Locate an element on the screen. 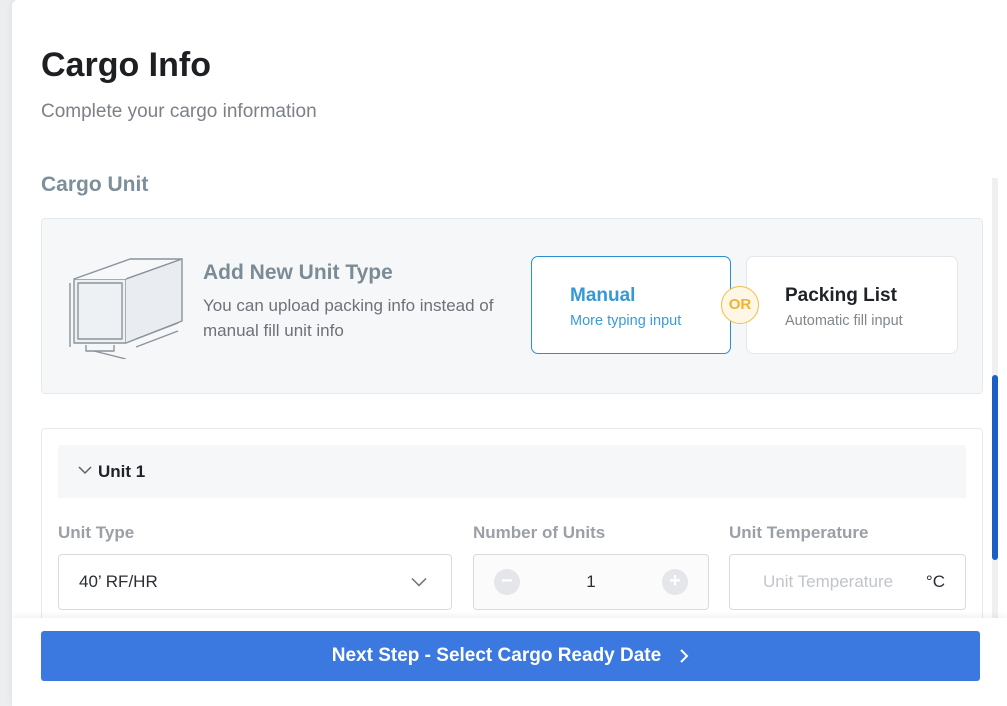 The height and width of the screenshot is (706, 1007). next-step-button: Next Step - Select Cargo Ready Date is located at coordinates (510, 656).